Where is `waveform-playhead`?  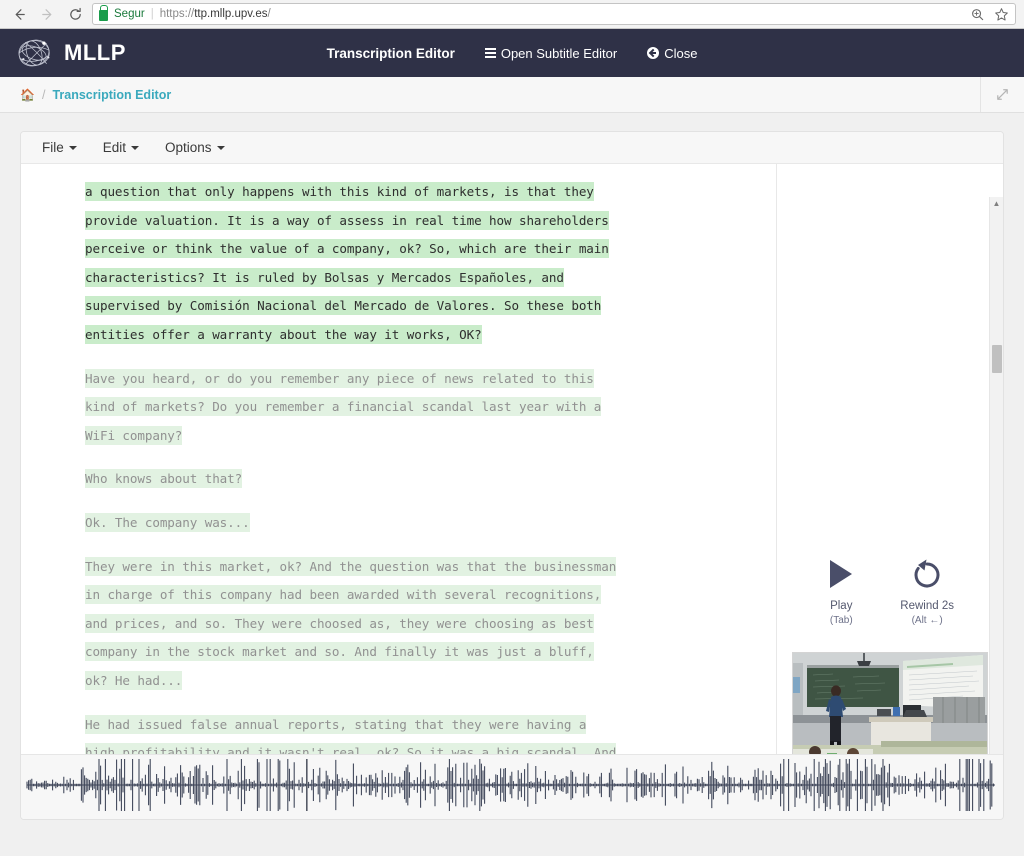 waveform-playhead is located at coordinates (307, 785).